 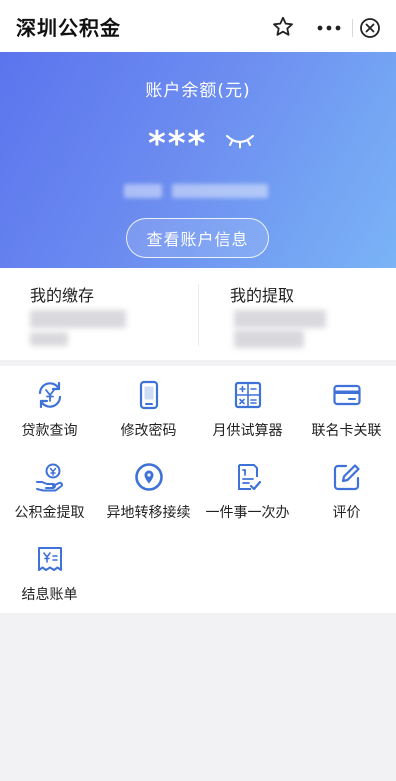 What do you see at coordinates (369, 28) in the screenshot?
I see `close-icon` at bounding box center [369, 28].